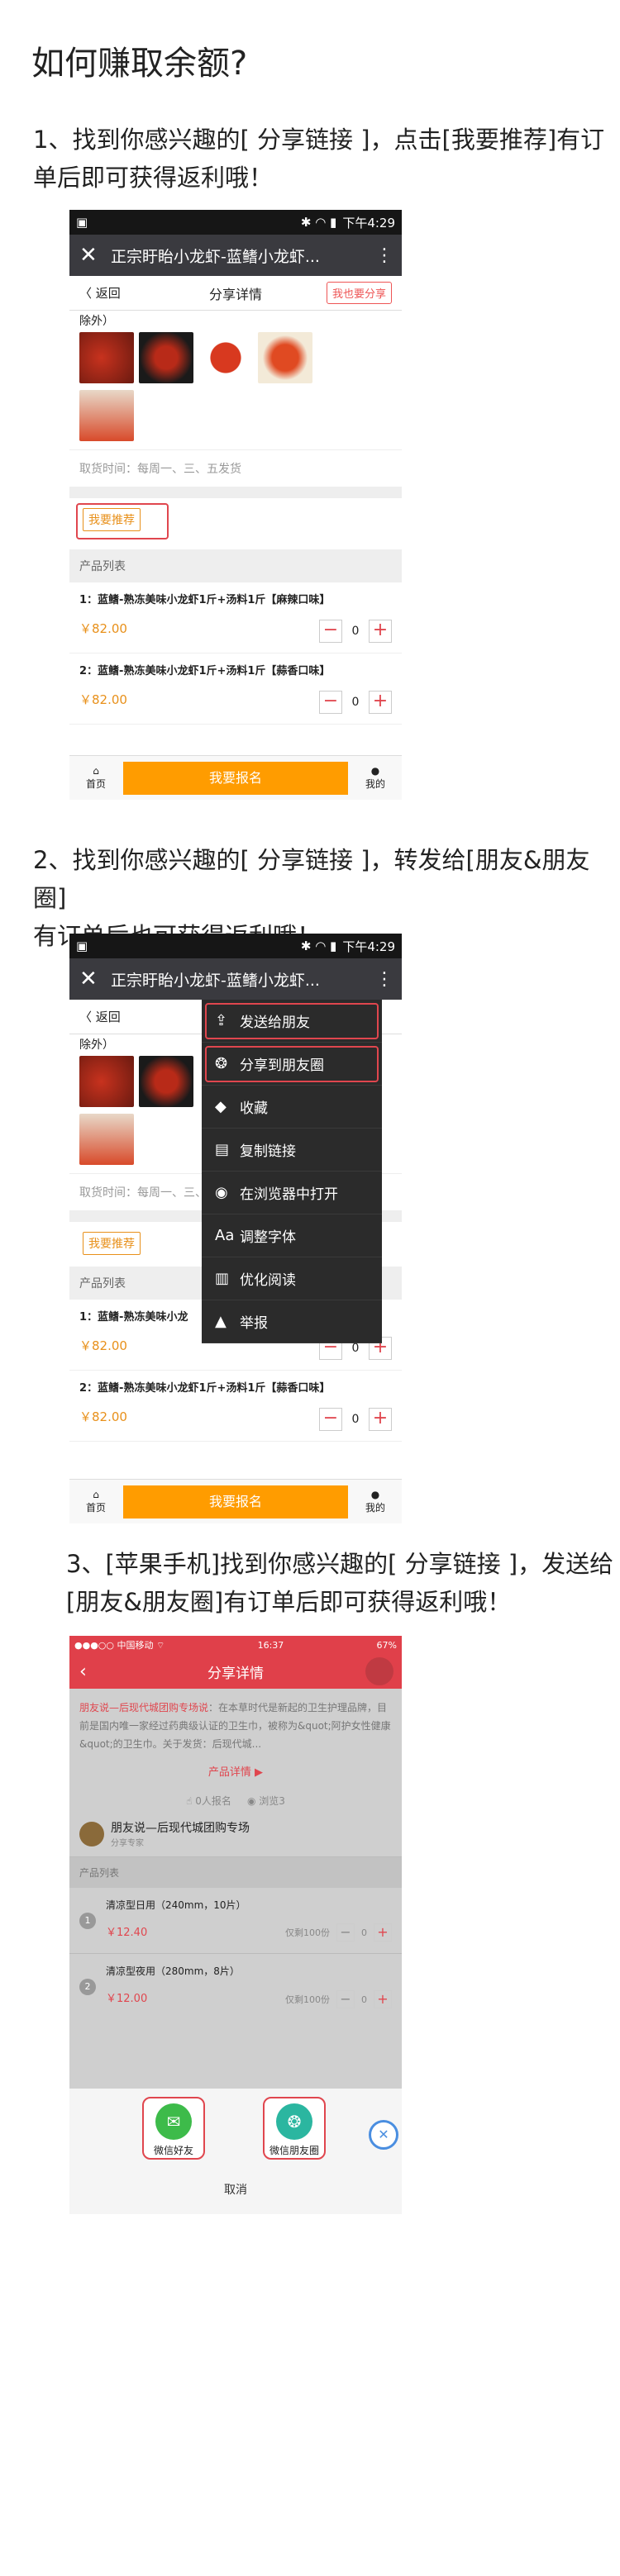  What do you see at coordinates (235, 2189) in the screenshot?
I see `cancel-button: 取消` at bounding box center [235, 2189].